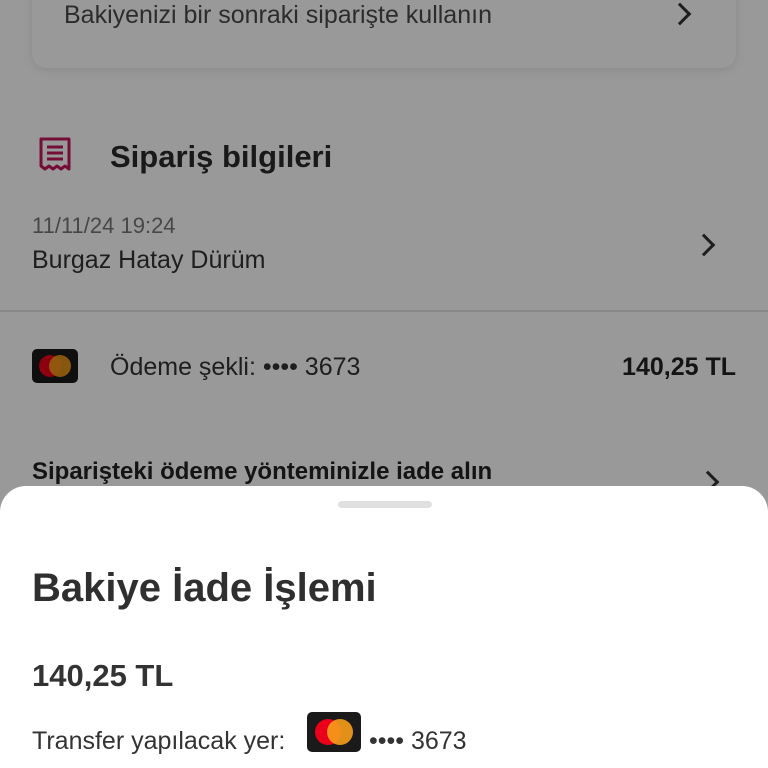 This screenshot has width=768, height=768. What do you see at coordinates (159, 741) in the screenshot?
I see `transfer-destination-label: Transfer yapılacak yer:` at bounding box center [159, 741].